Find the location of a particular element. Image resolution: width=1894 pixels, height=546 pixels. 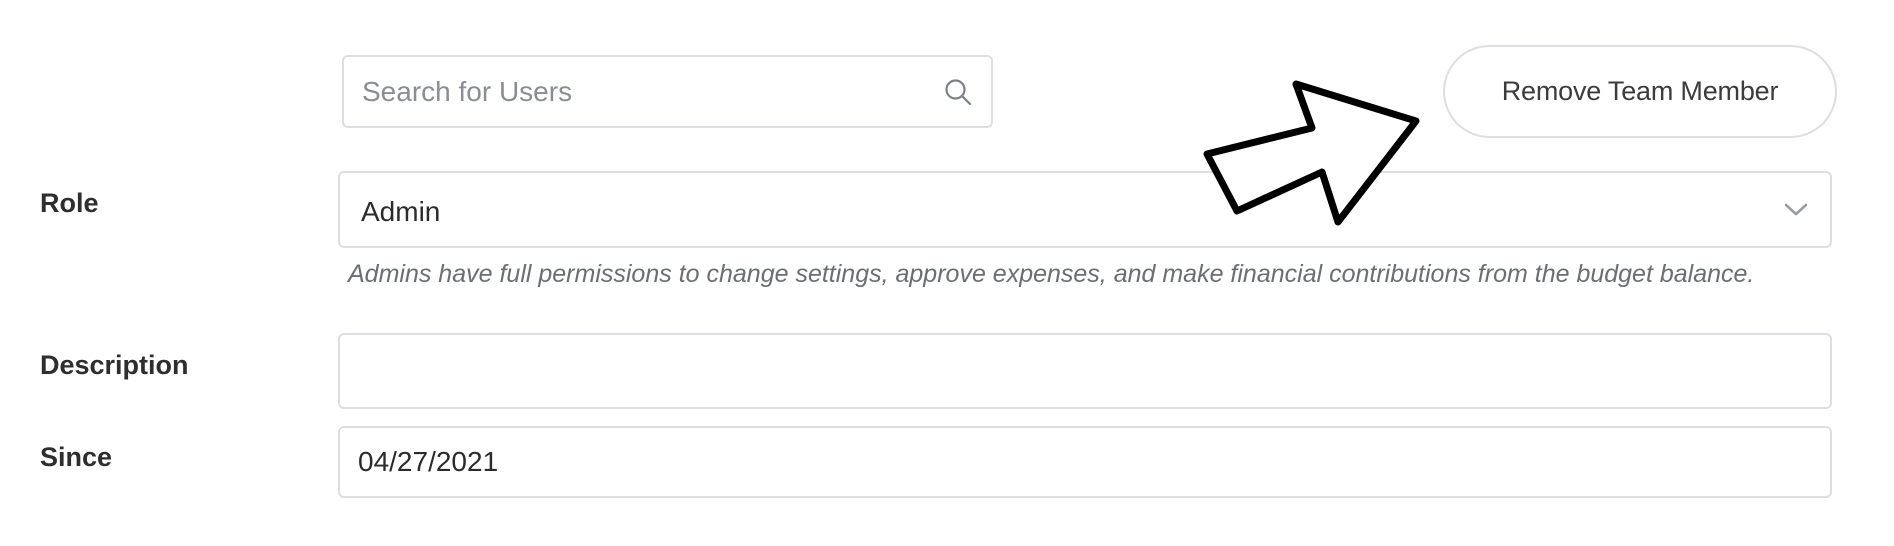

description-label: Description is located at coordinates (114, 365).